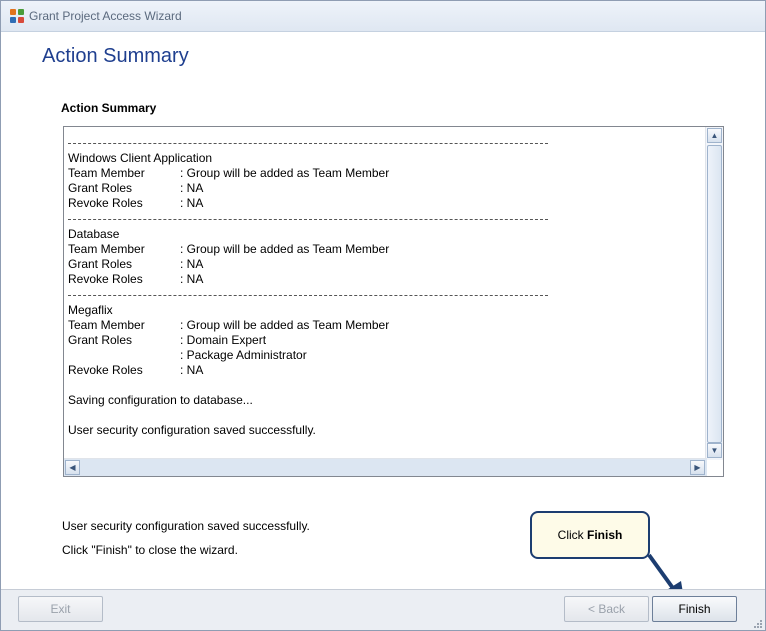 Image resolution: width=766 pixels, height=631 pixels. What do you see at coordinates (383, 16) in the screenshot?
I see `title-bar: Grant Project Access Wizard` at bounding box center [383, 16].